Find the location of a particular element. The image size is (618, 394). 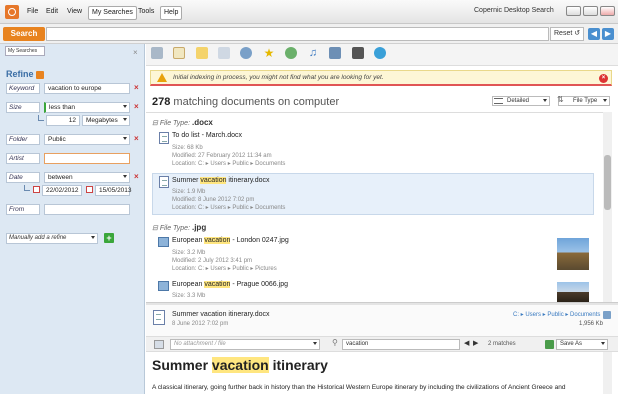

menu-view: View is located at coordinates (74, 12).